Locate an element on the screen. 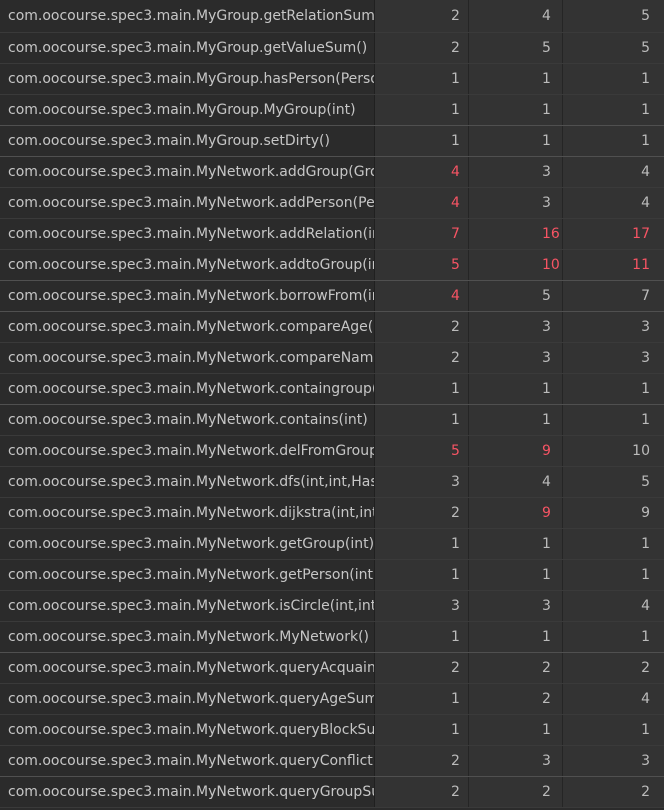 The height and width of the screenshot is (810, 664). metric-3-cell: 9 is located at coordinates (613, 513).